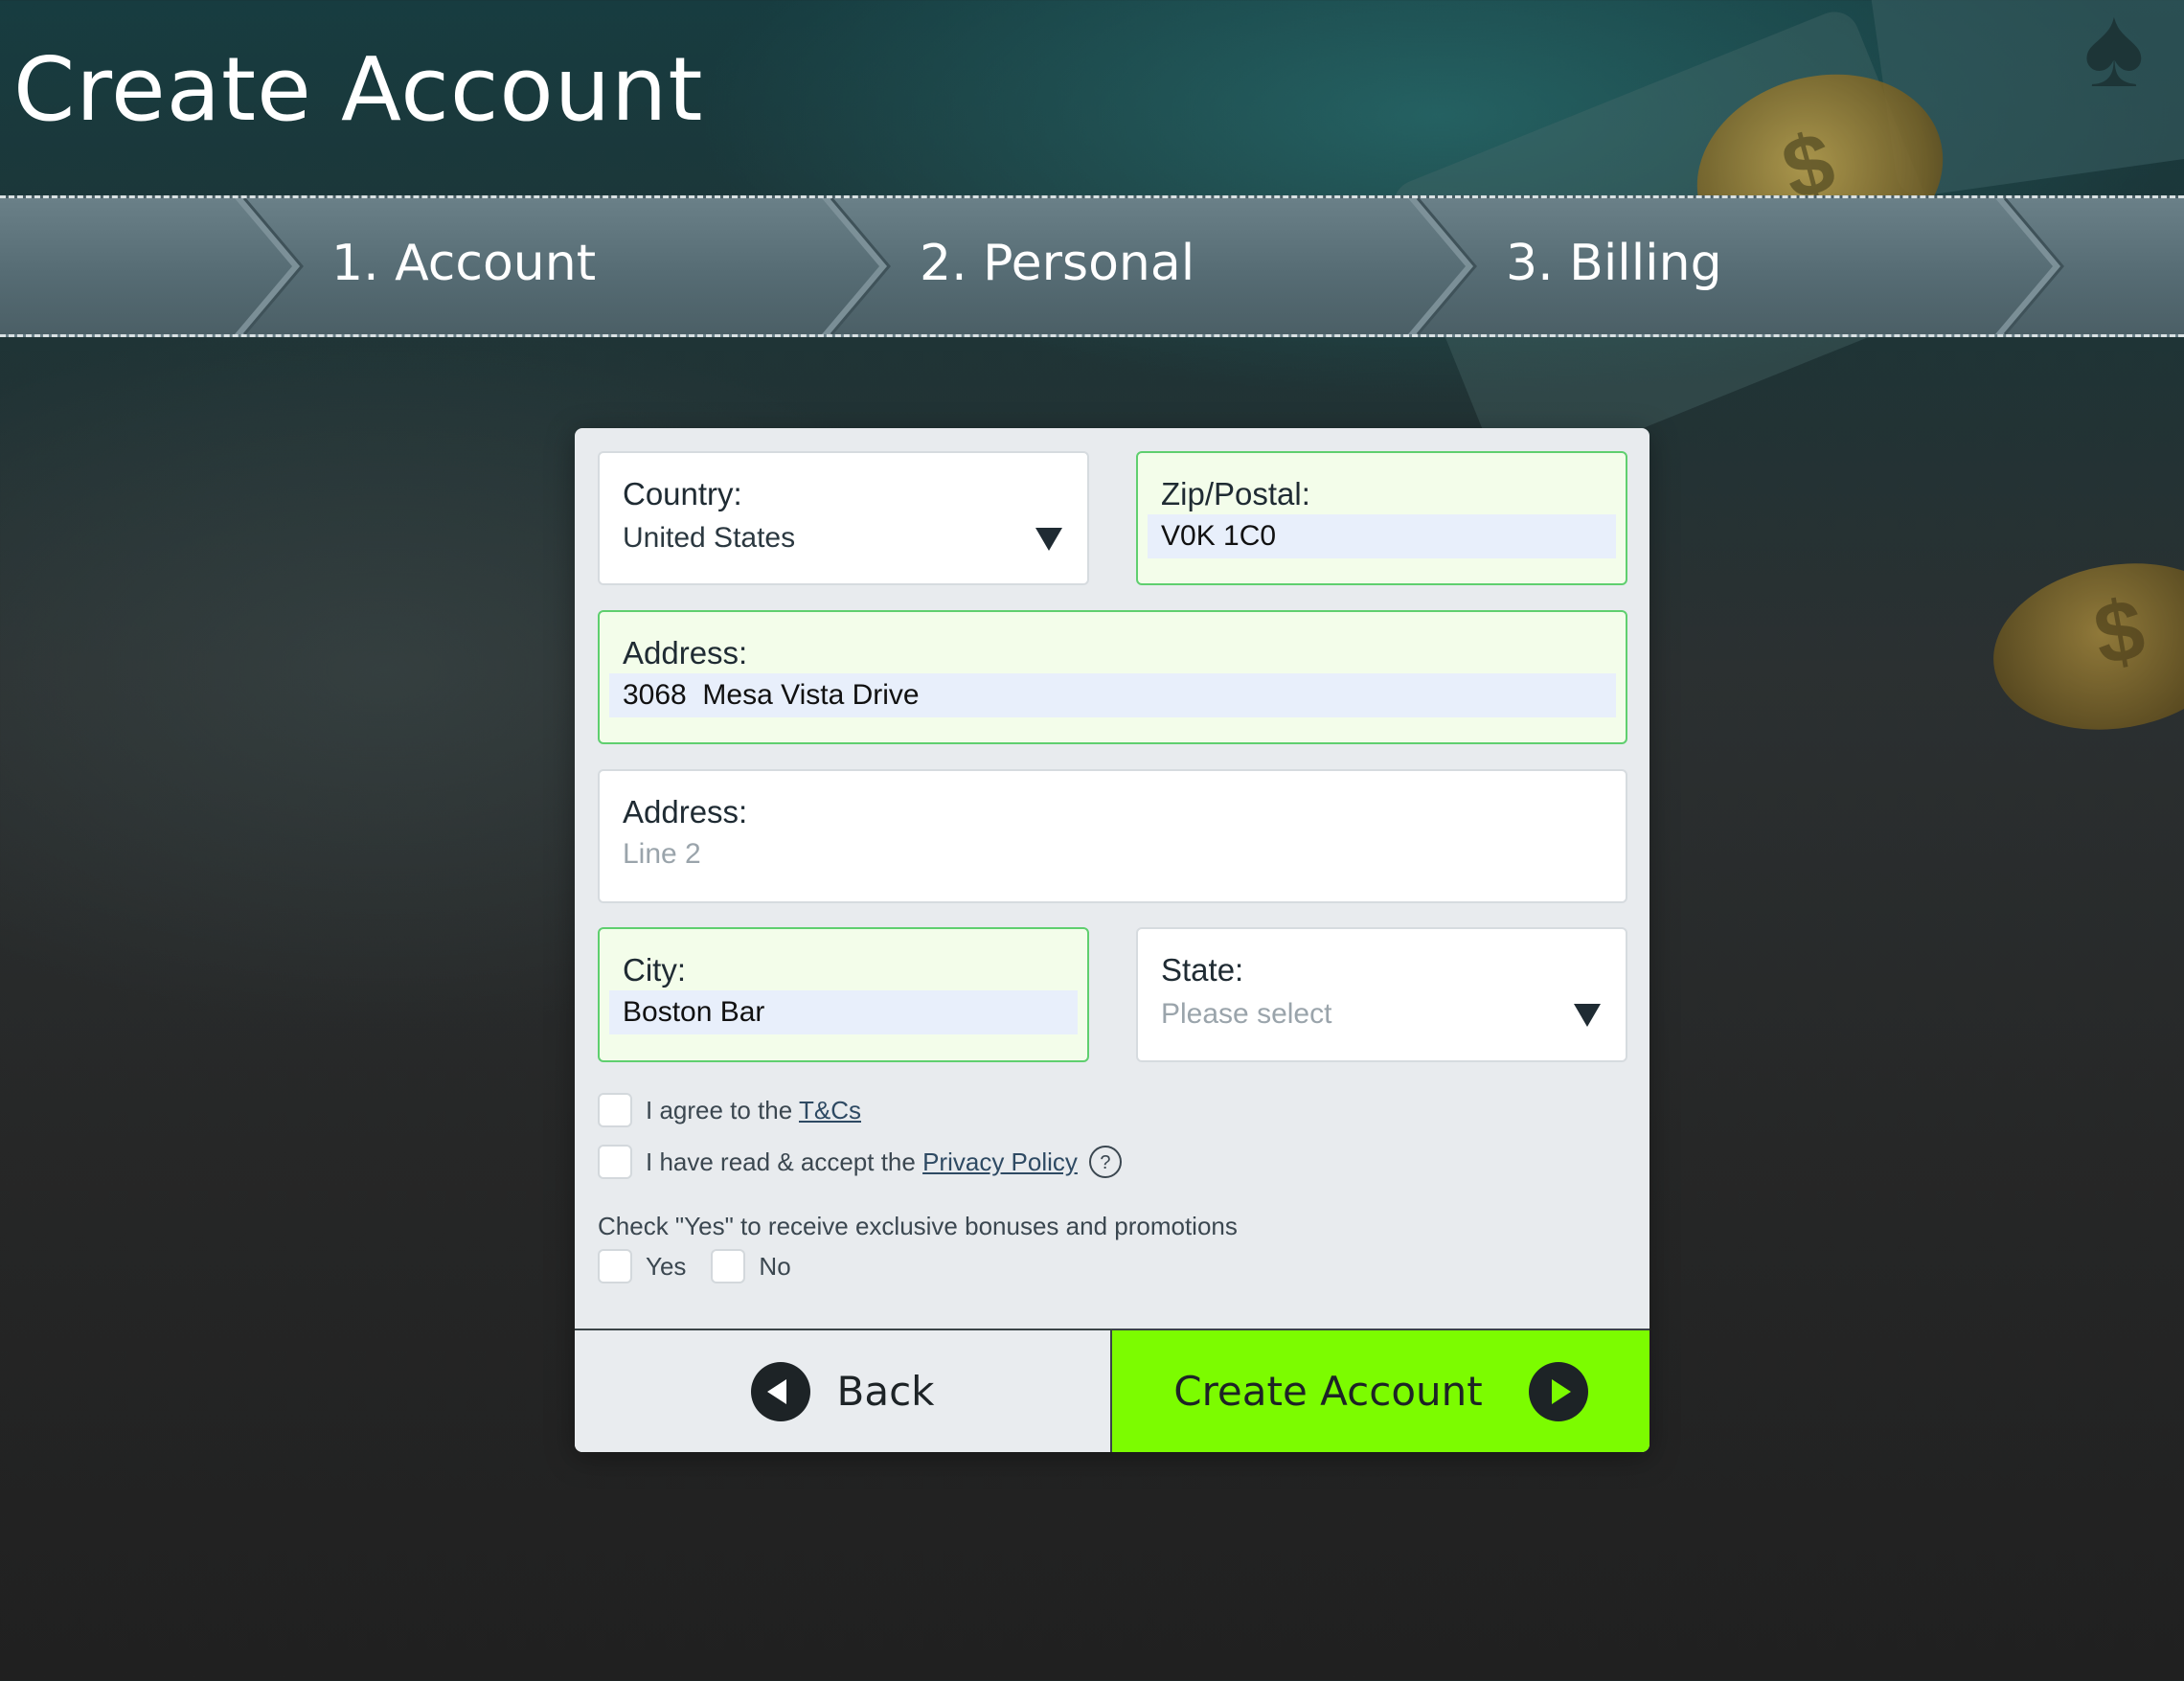  Describe the element at coordinates (843, 1012) in the screenshot. I see `city-input` at that location.